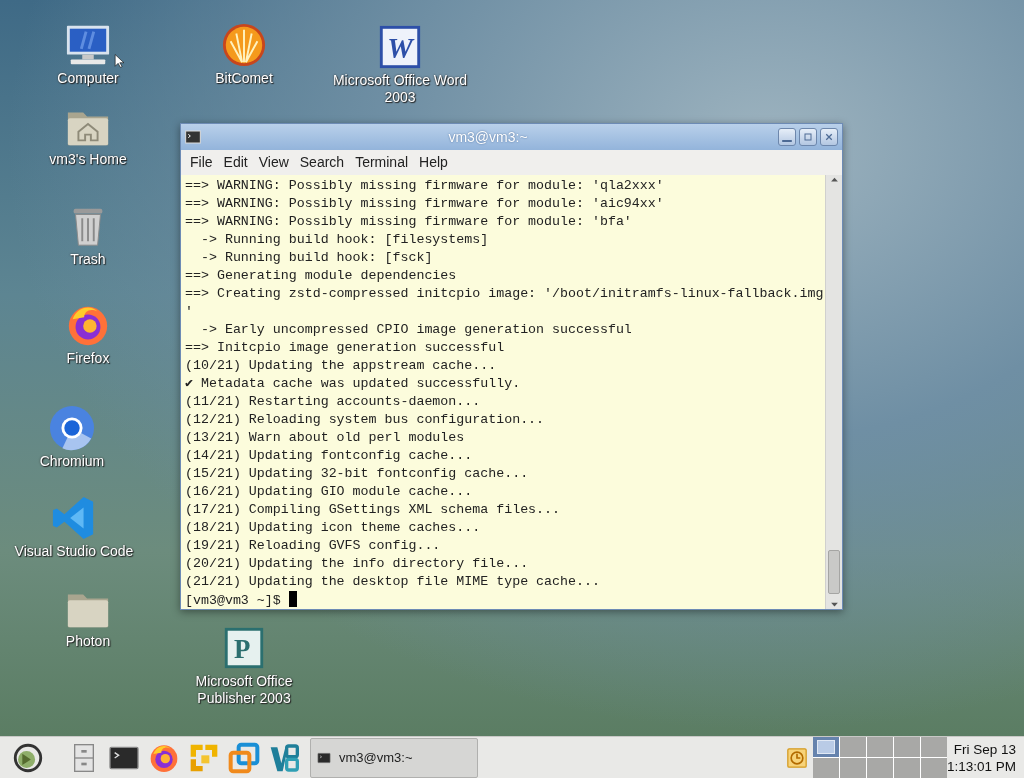 Image resolution: width=1024 pixels, height=778 pixels. Describe the element at coordinates (834, 572) in the screenshot. I see `scroll-thumb` at that location.